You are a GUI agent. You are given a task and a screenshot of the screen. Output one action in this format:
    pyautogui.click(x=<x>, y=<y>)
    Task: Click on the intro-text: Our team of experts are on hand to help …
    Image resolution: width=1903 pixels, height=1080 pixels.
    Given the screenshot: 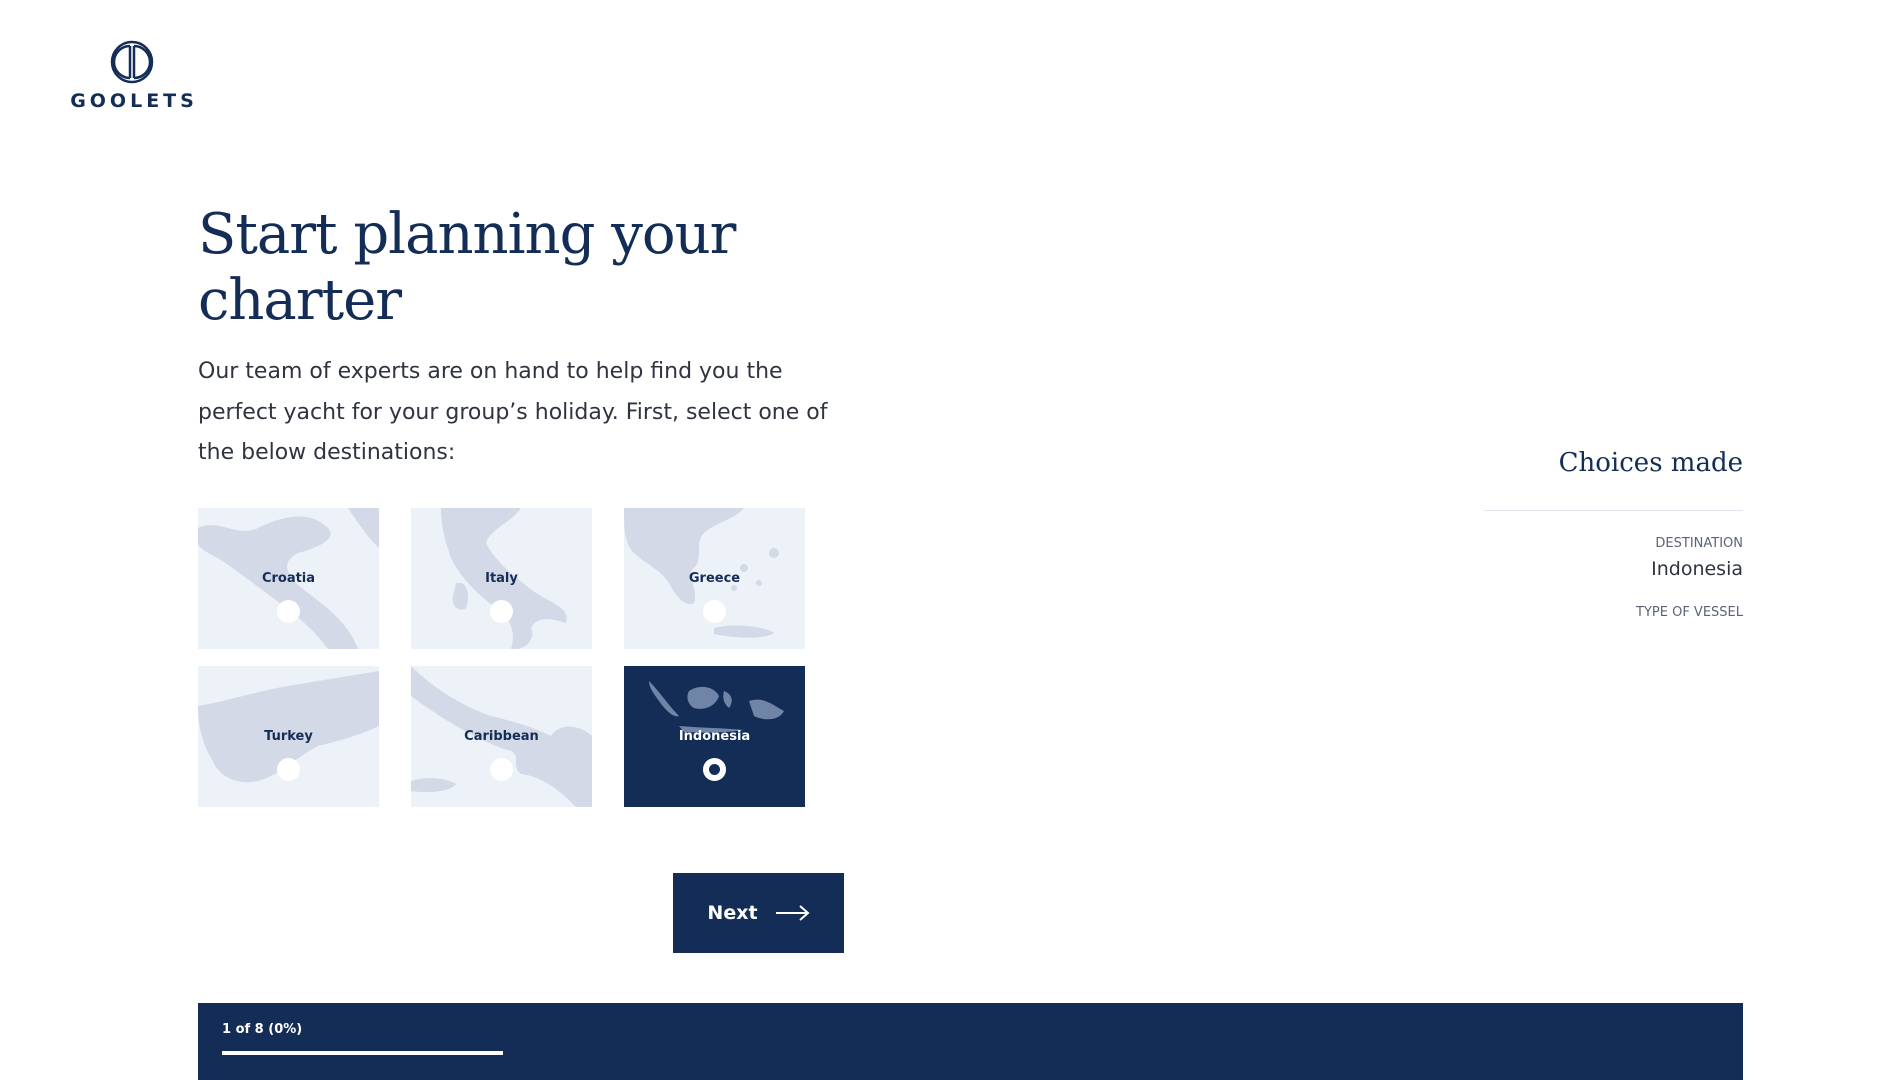 What is the action you would take?
    pyautogui.click(x=513, y=412)
    